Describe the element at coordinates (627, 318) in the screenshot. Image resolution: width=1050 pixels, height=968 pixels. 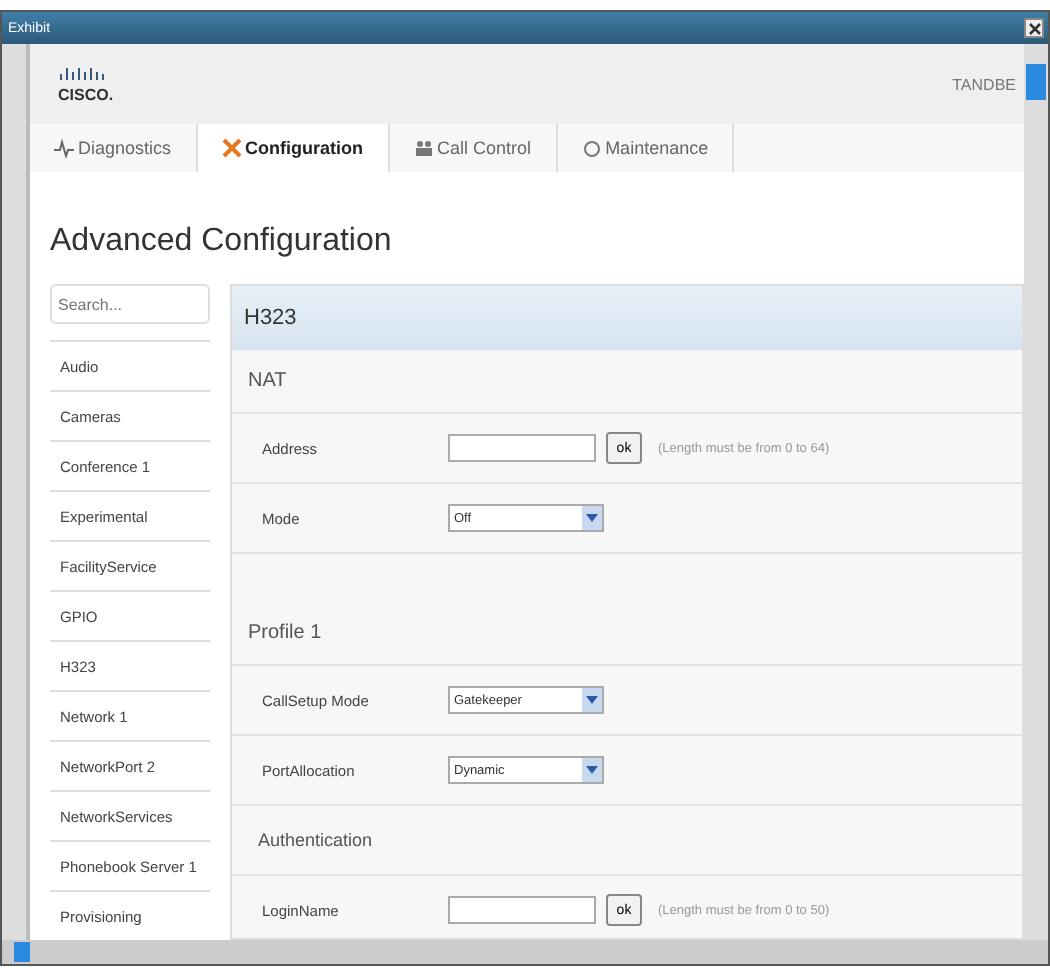
I see `panel-title: H323` at that location.